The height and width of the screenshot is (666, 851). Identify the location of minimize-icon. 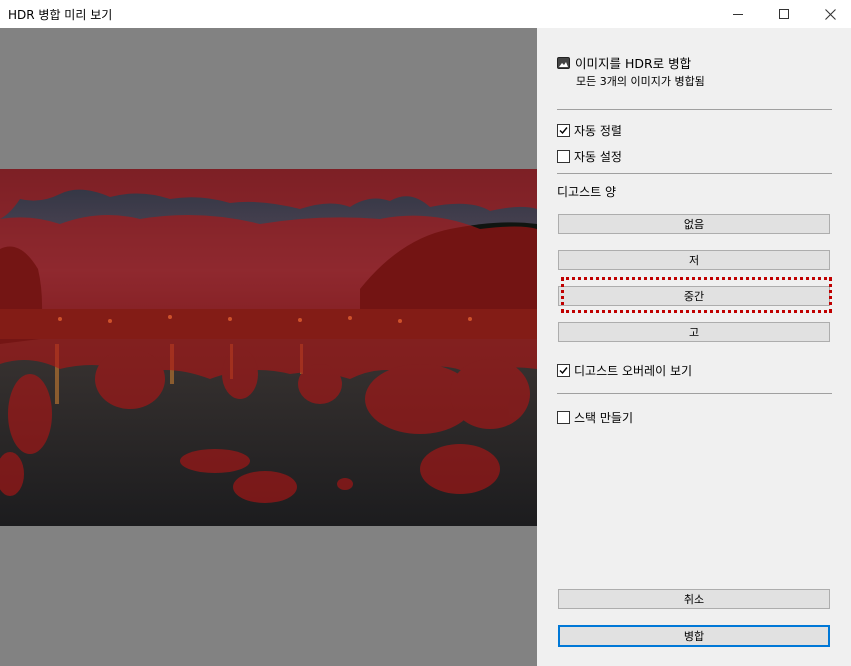
(738, 14).